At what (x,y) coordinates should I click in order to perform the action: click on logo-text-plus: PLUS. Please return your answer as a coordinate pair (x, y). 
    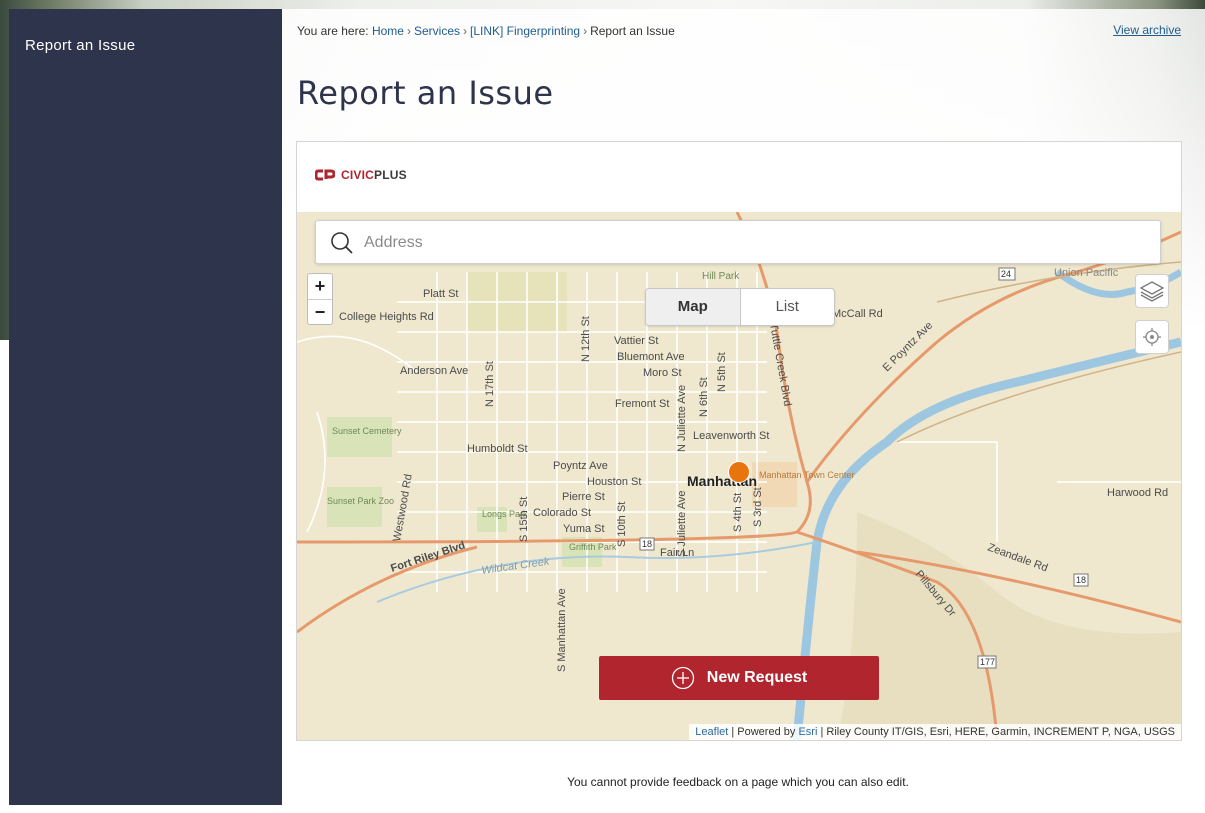
    Looking at the image, I should click on (390, 175).